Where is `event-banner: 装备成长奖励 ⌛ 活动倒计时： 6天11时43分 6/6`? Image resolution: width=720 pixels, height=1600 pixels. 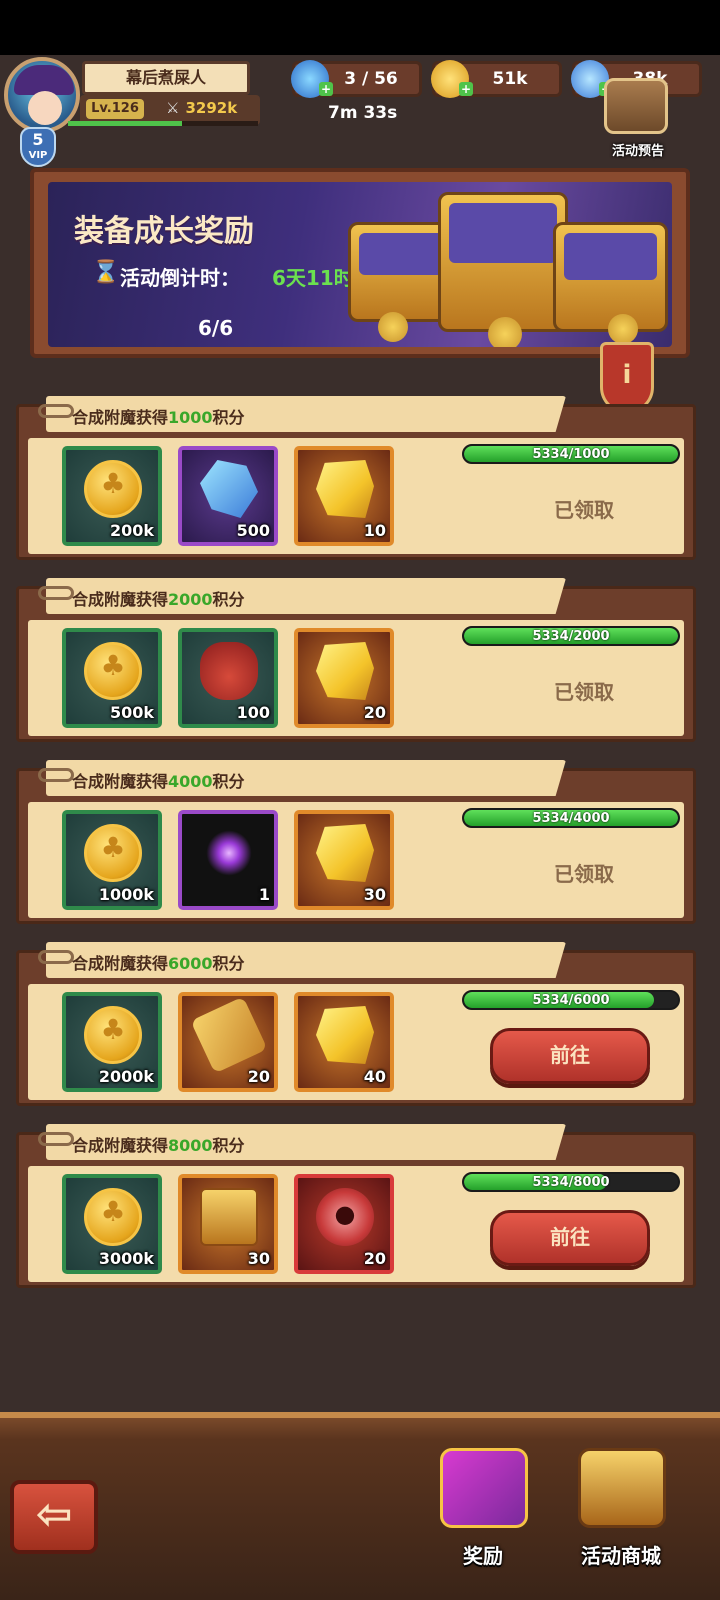 event-banner: 装备成长奖励 ⌛ 活动倒计时： 6天11时43分 6/6 is located at coordinates (360, 263).